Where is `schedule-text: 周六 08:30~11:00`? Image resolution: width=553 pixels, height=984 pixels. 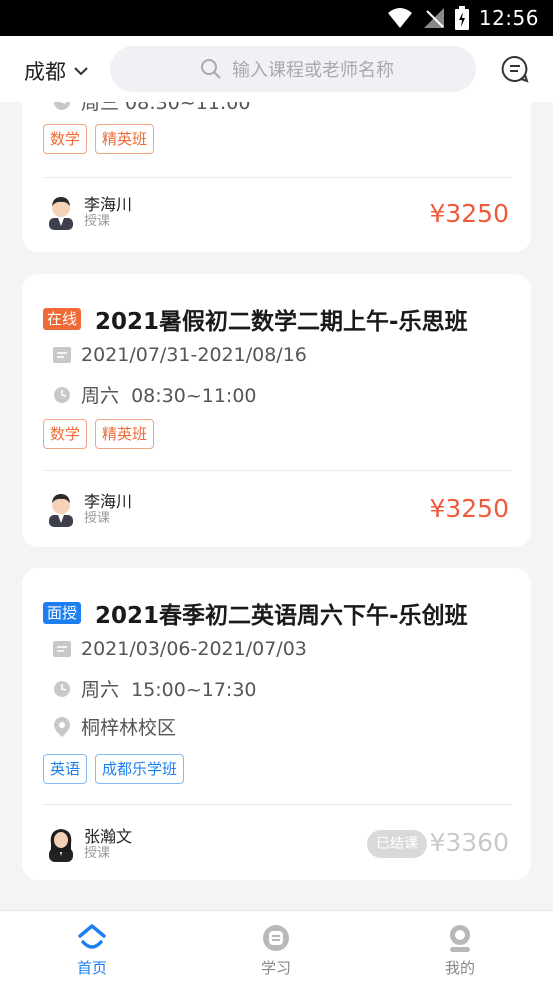
schedule-text: 周六 08:30~11:00 is located at coordinates (169, 396).